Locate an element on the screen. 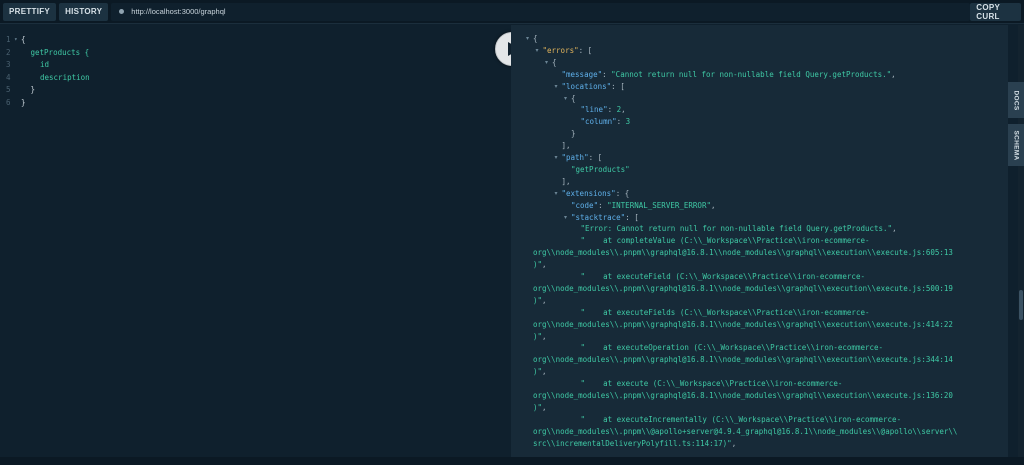  history-button: HISTORY is located at coordinates (84, 11).